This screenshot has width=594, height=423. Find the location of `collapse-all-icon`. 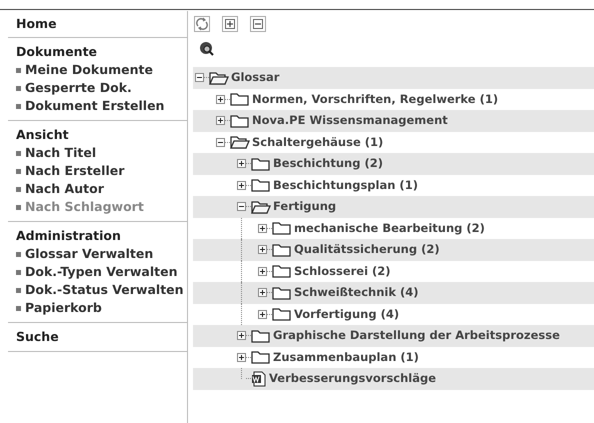

collapse-all-icon is located at coordinates (258, 24).